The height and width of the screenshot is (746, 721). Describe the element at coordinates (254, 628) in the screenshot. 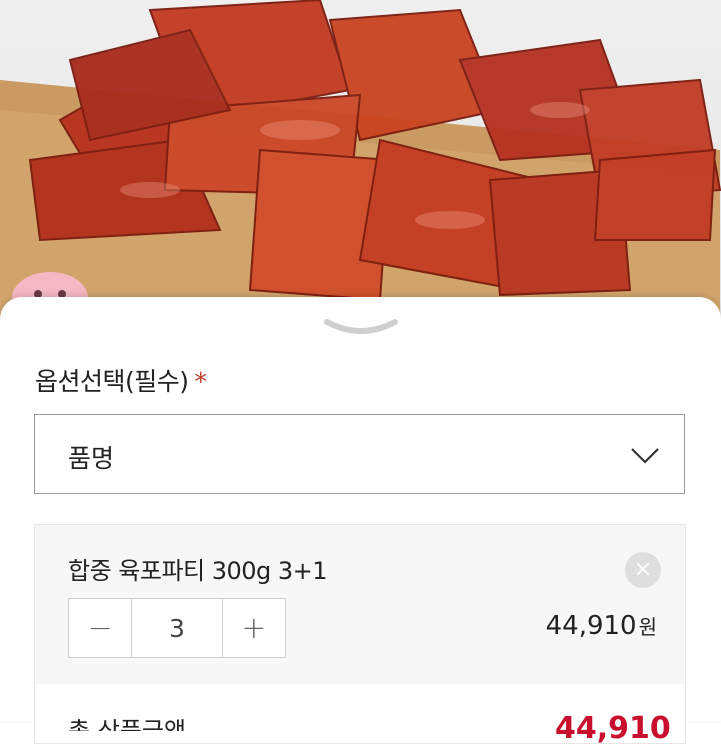

I see `increase-quantity-button: +` at that location.